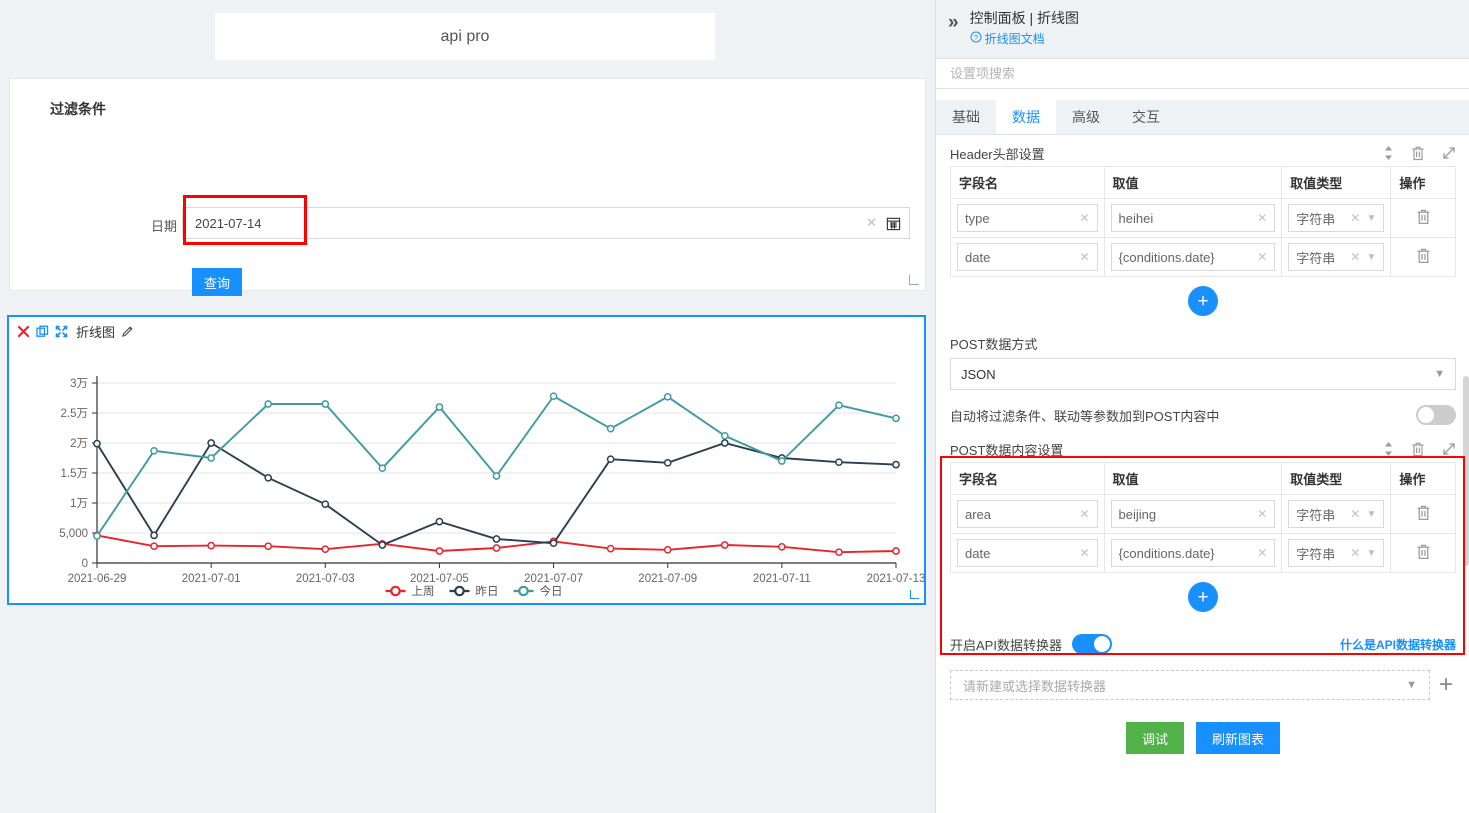 This screenshot has width=1469, height=813. What do you see at coordinates (1027, 218) in the screenshot?
I see `field-name-input: type ✕` at bounding box center [1027, 218].